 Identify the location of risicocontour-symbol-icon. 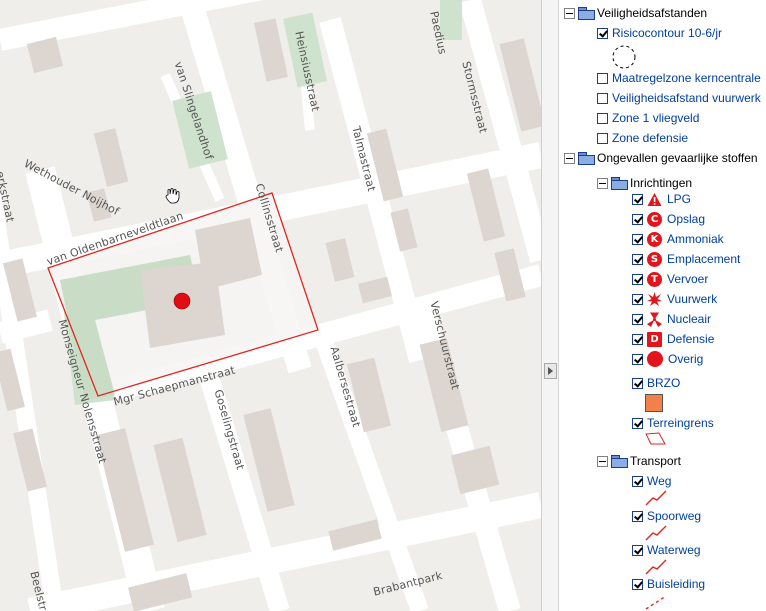
(624, 57).